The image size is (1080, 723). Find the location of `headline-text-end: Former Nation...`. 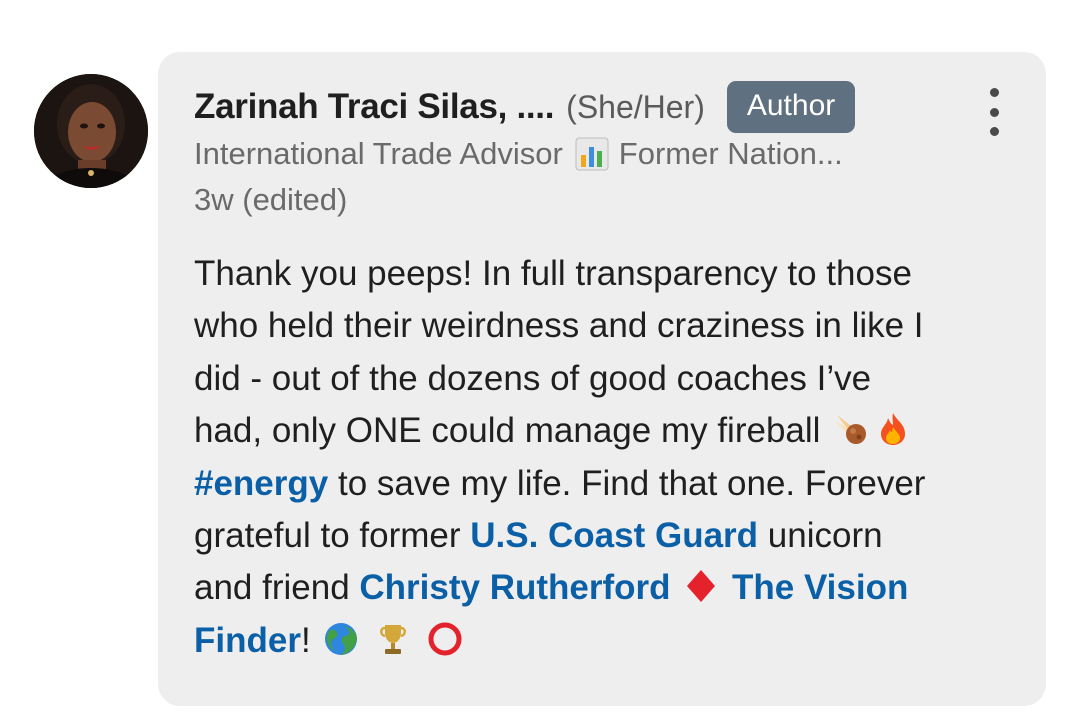

headline-text-end: Former Nation... is located at coordinates (730, 153).